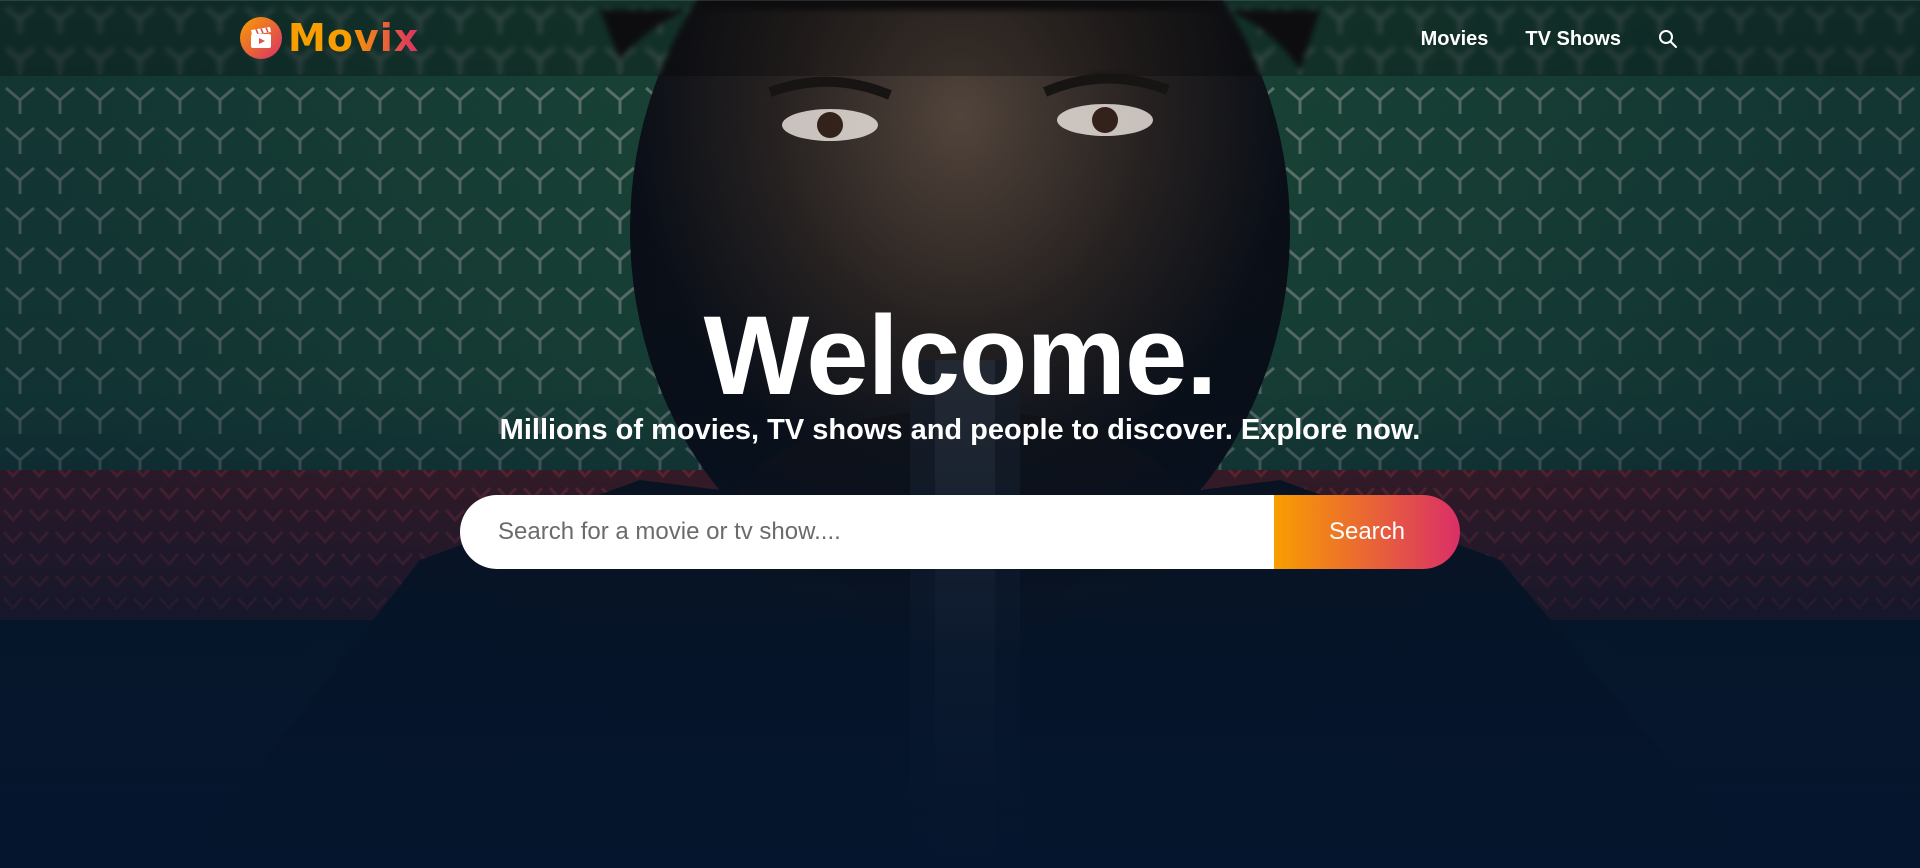 This screenshot has width=1920, height=868. Describe the element at coordinates (867, 532) in the screenshot. I see `search-input` at that location.